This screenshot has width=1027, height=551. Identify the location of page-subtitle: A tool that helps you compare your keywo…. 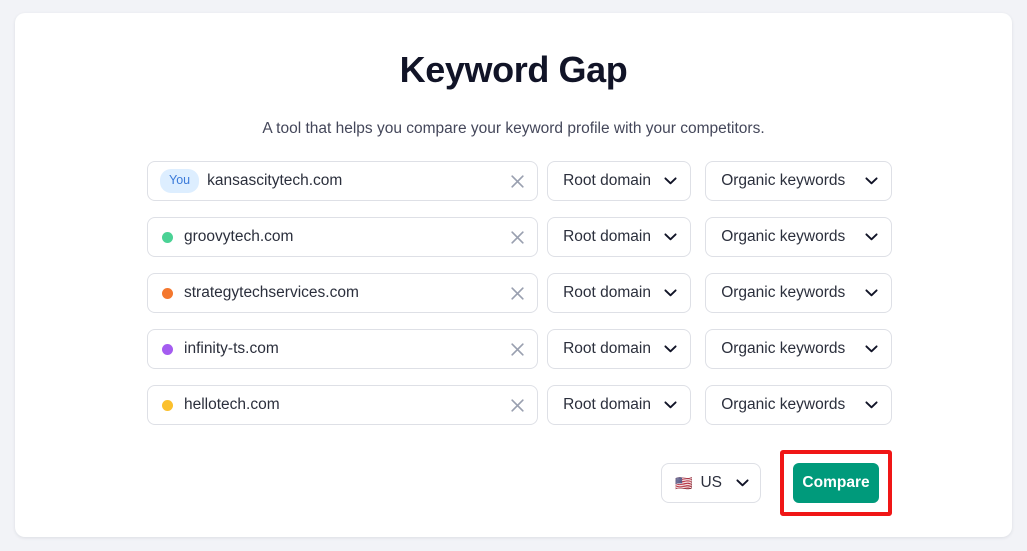
(513, 128).